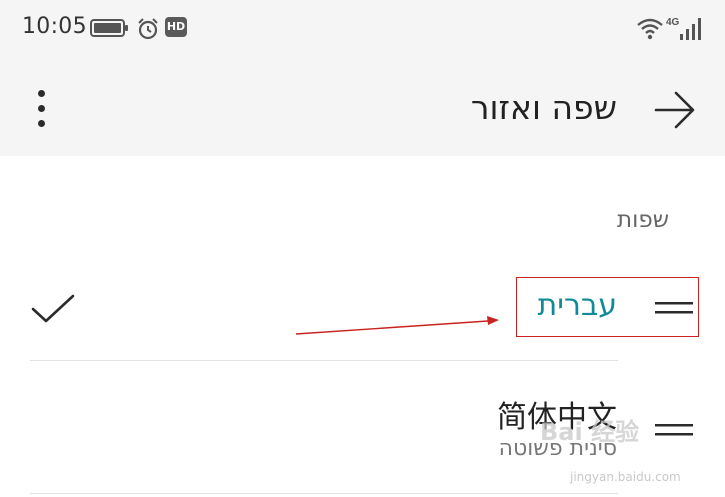 The width and height of the screenshot is (725, 497). Describe the element at coordinates (54, 26) in the screenshot. I see `status-time: 10:05` at that location.